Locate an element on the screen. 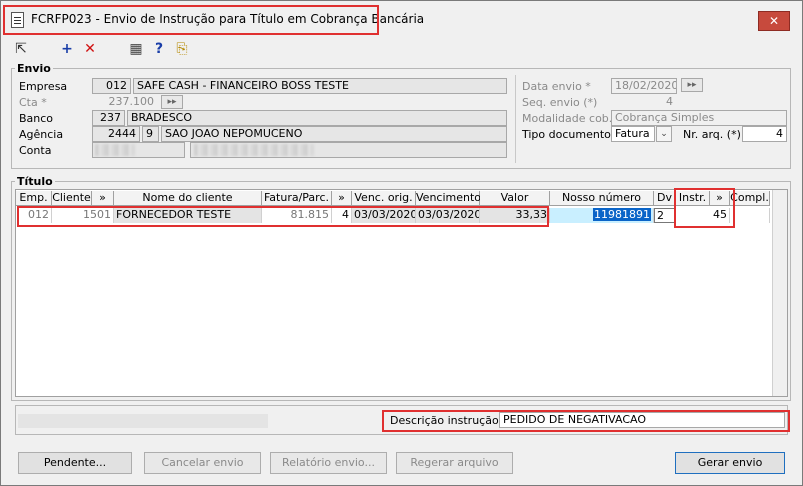  exit-arrow-icon: ⇱ is located at coordinates (21, 49).